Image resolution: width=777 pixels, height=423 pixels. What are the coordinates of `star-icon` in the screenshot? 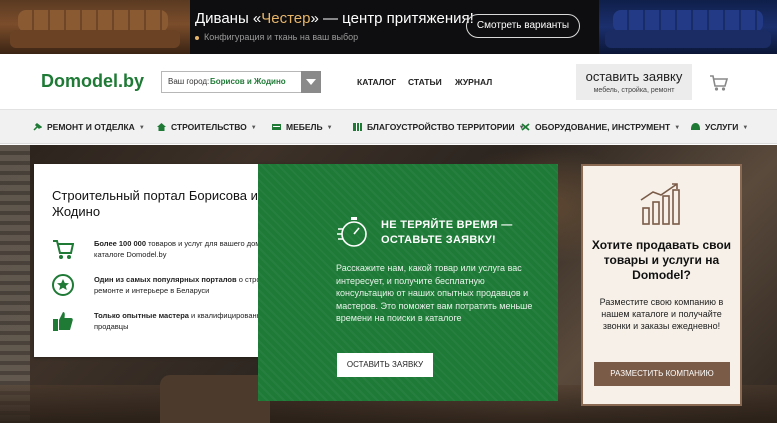 It's located at (63, 285).